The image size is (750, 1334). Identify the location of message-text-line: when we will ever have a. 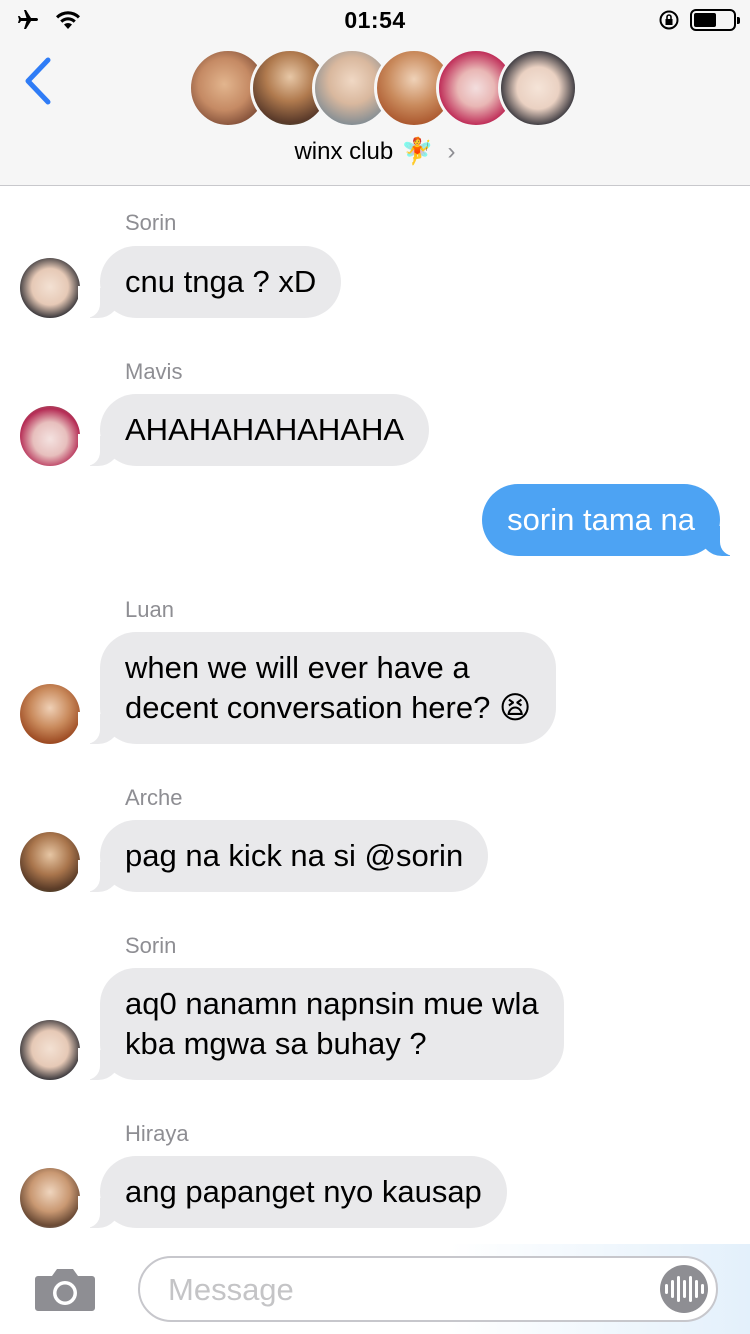
(297, 667).